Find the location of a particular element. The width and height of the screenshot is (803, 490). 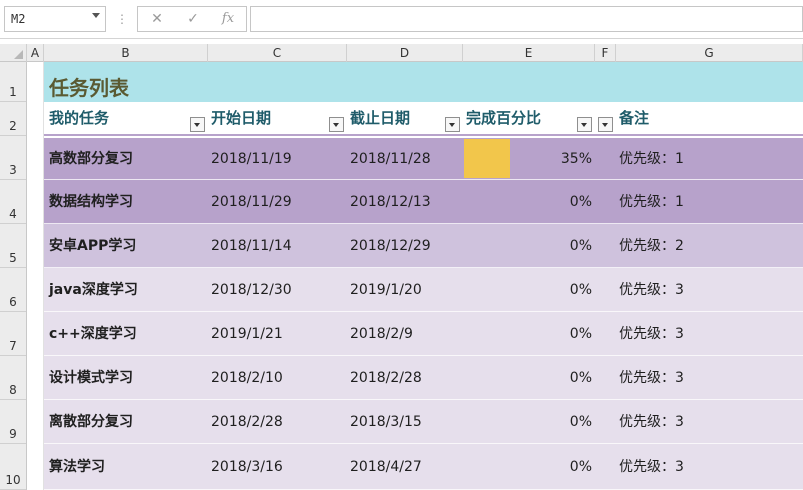

row-header: 8 is located at coordinates (13, 378).